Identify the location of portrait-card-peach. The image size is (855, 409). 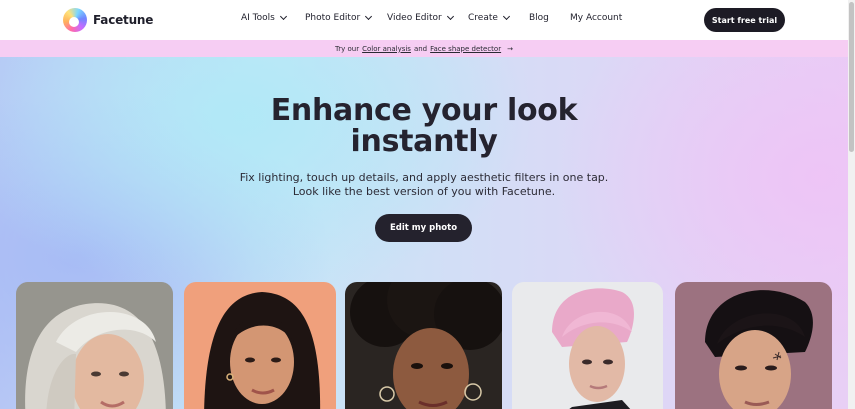
(260, 345).